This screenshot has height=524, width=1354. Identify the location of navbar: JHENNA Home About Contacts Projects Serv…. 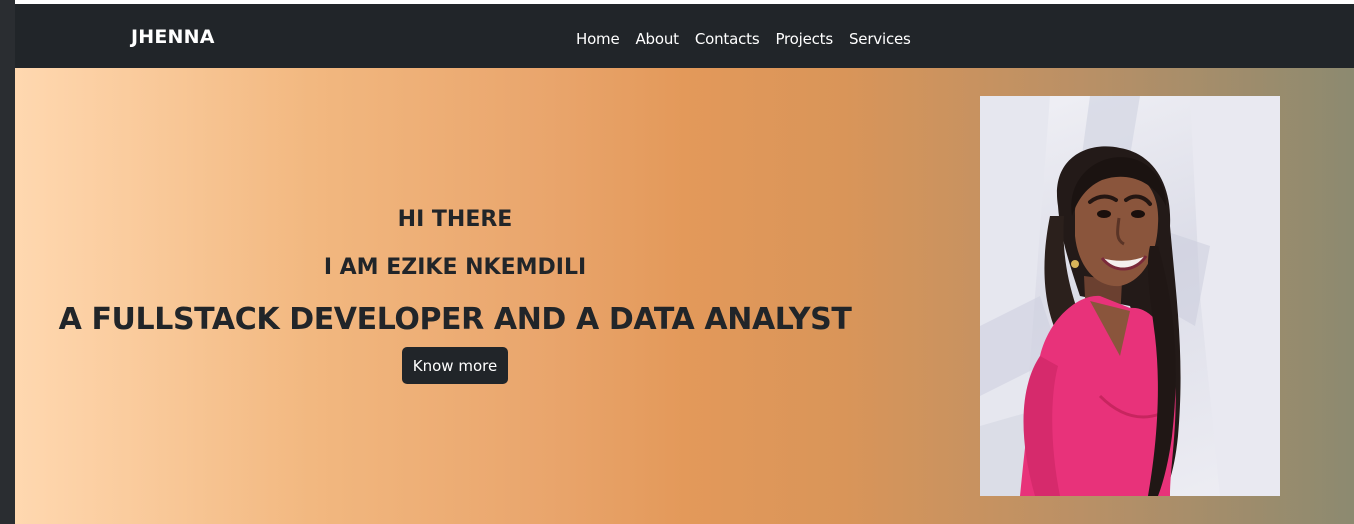
(684, 36).